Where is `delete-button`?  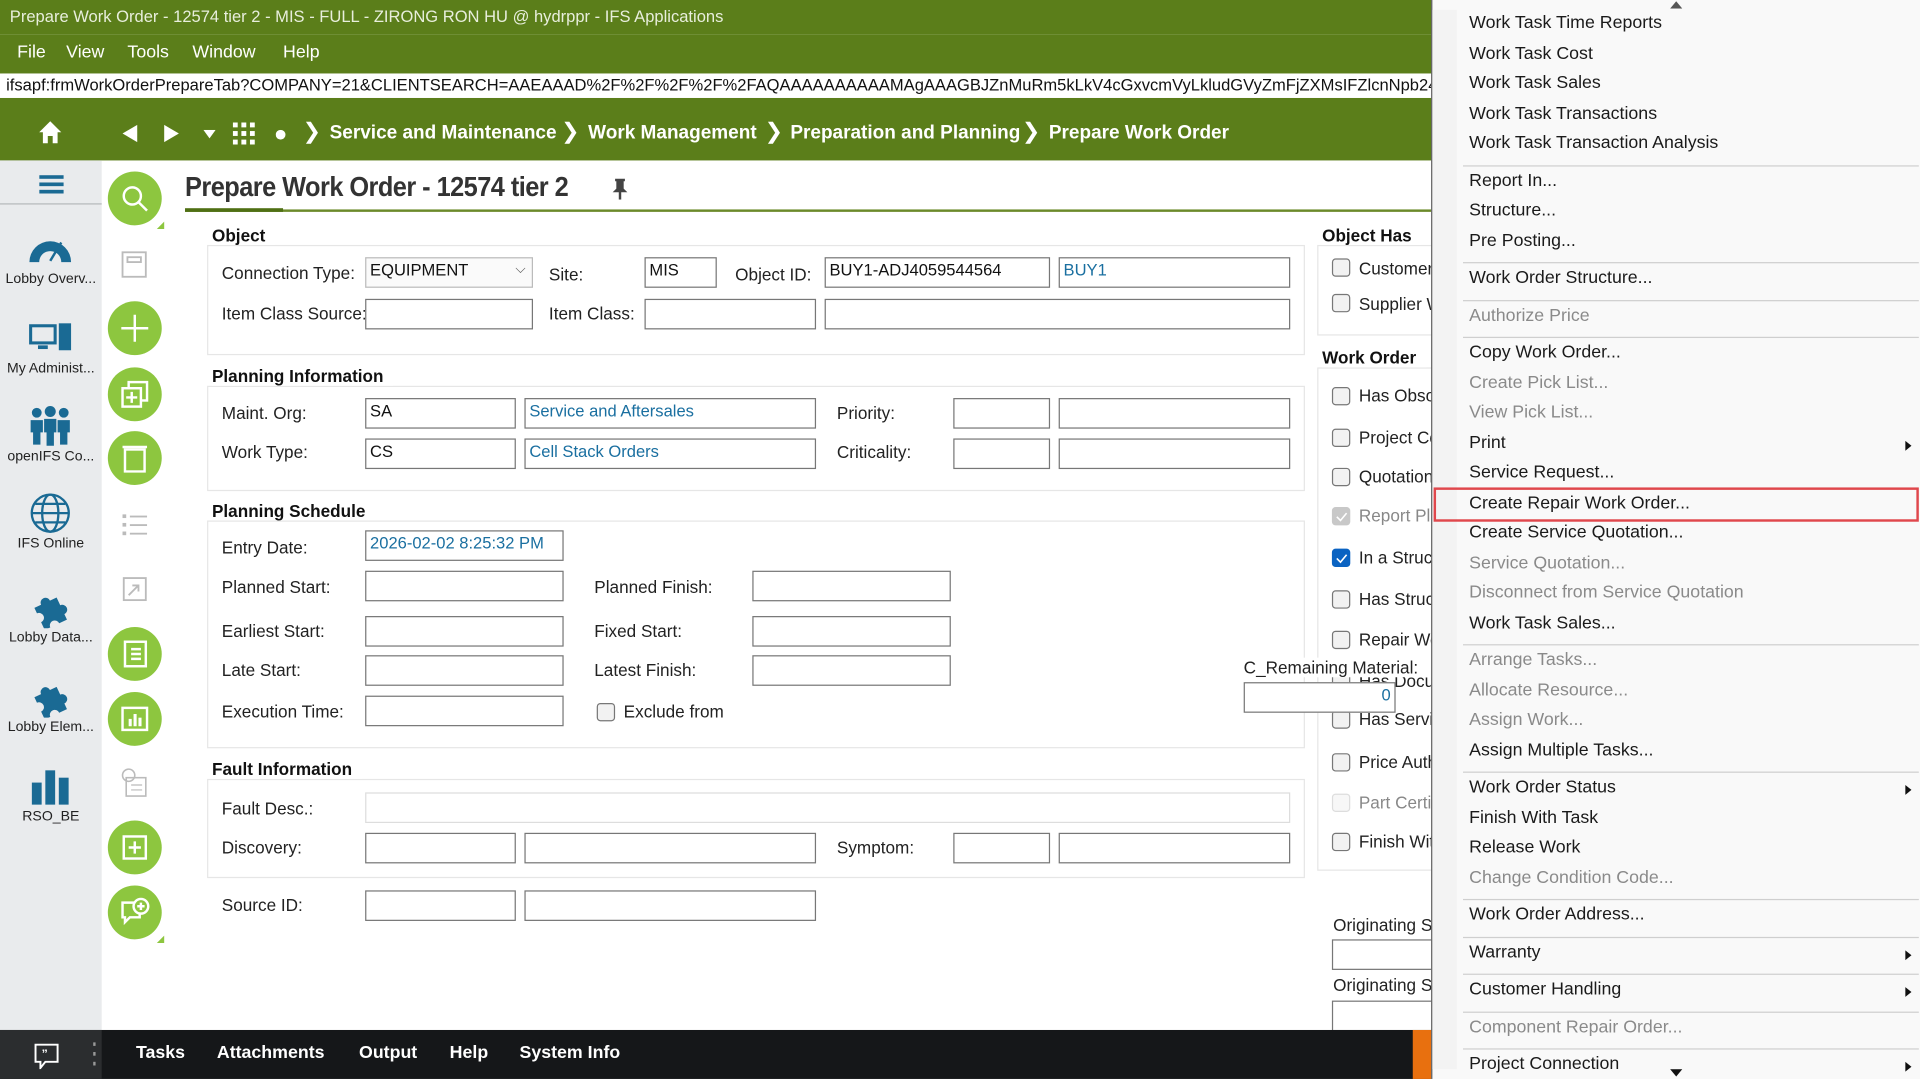
delete-button is located at coordinates (134, 458).